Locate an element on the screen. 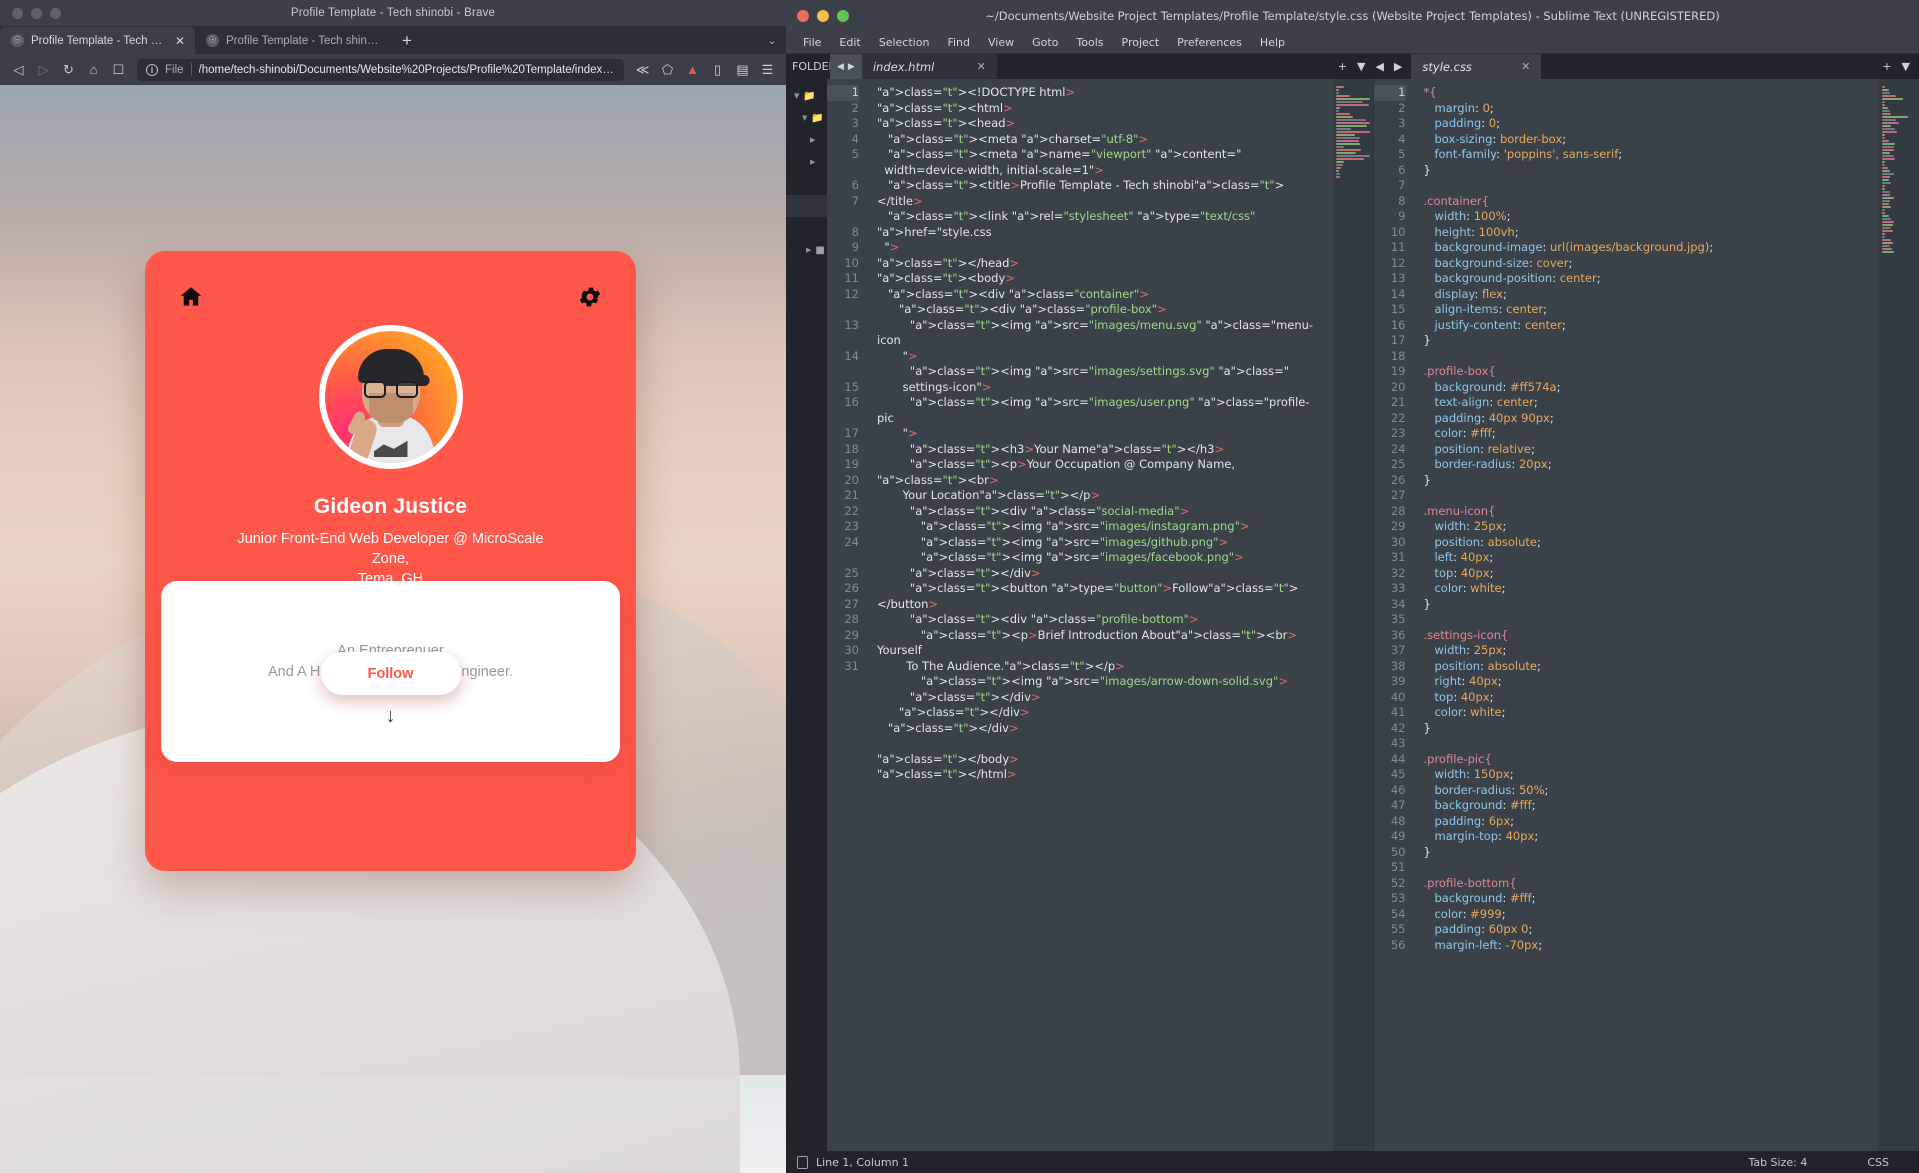 The height and width of the screenshot is (1173, 1919). menu-item-tools: Tools is located at coordinates (1089, 42).